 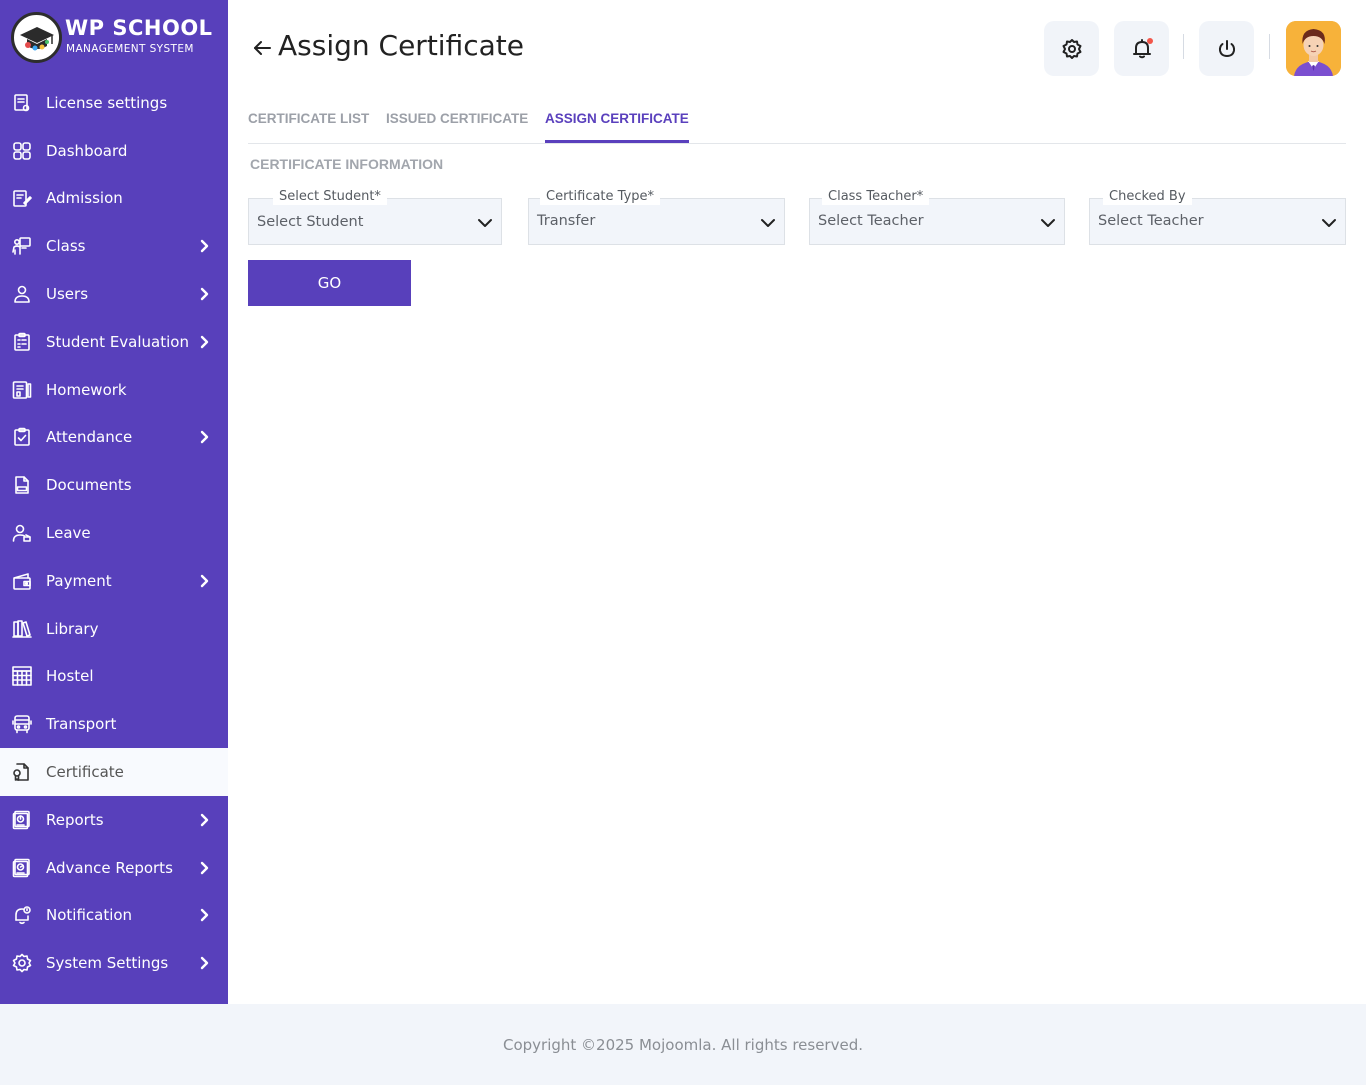 What do you see at coordinates (937, 217) in the screenshot?
I see `class-teacher-dropdown: Class Teacher* Select Teacher` at bounding box center [937, 217].